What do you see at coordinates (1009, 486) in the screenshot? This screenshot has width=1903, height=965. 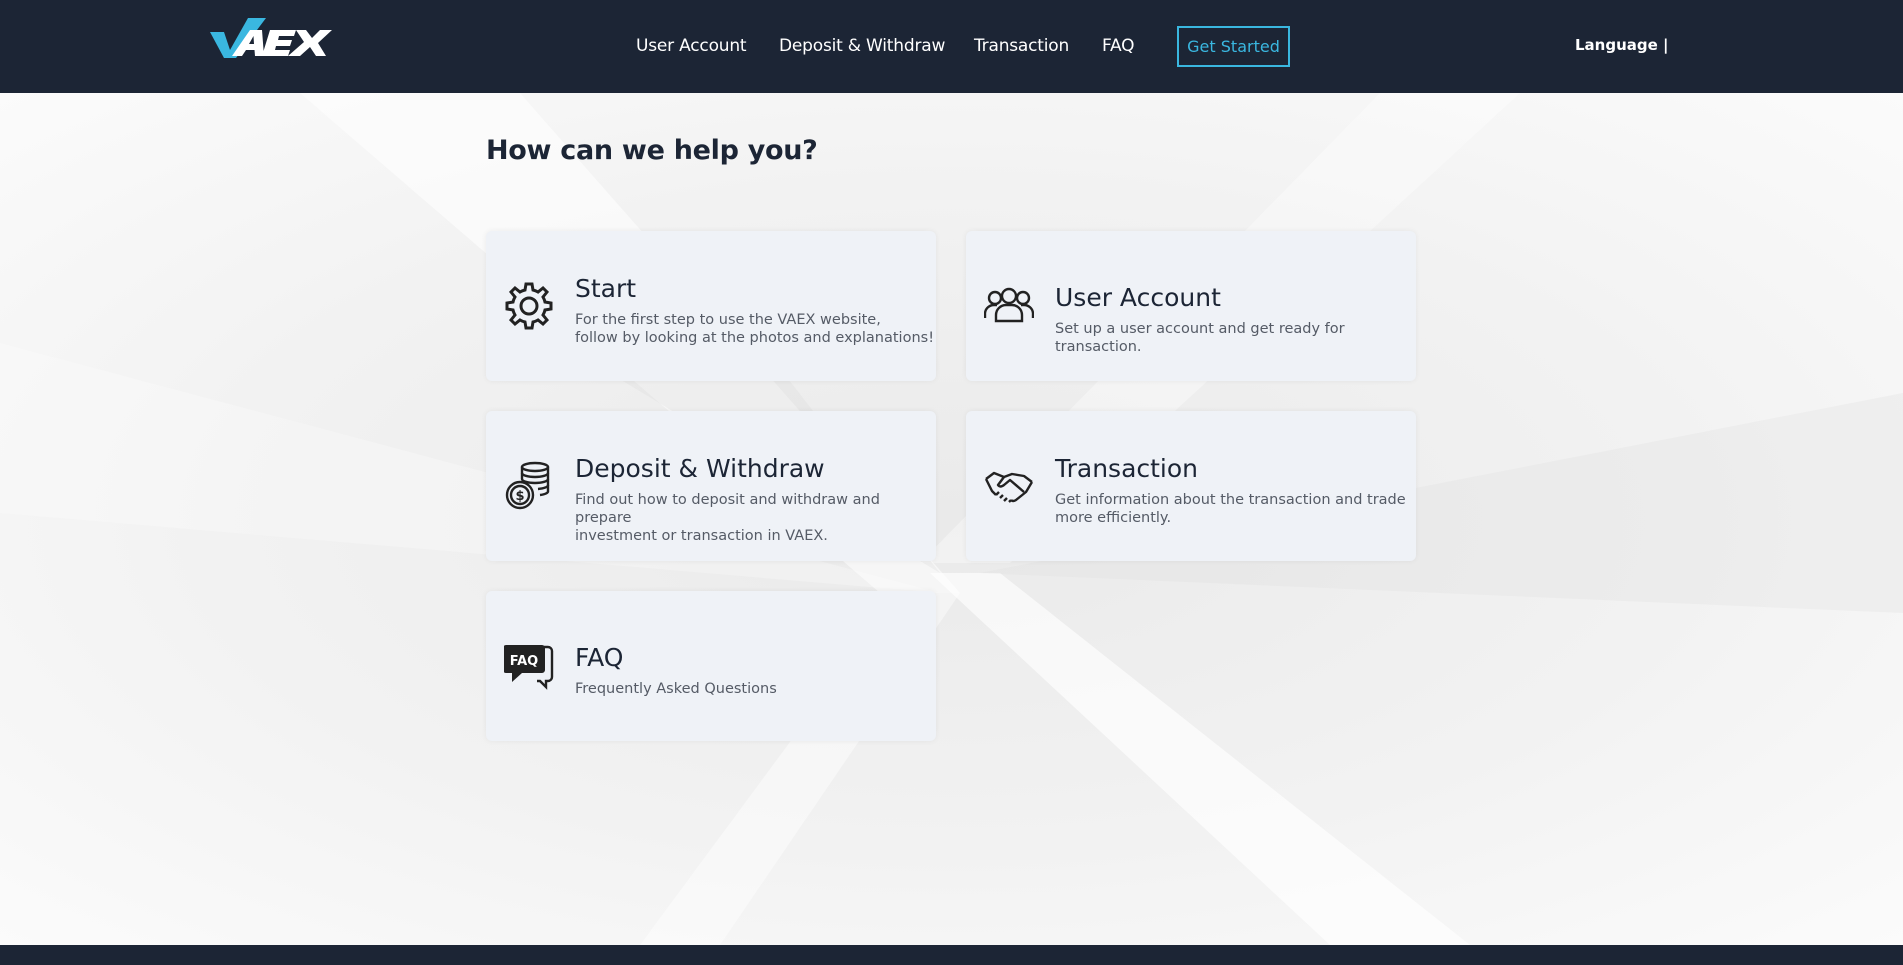 I see `handshake-icon` at bounding box center [1009, 486].